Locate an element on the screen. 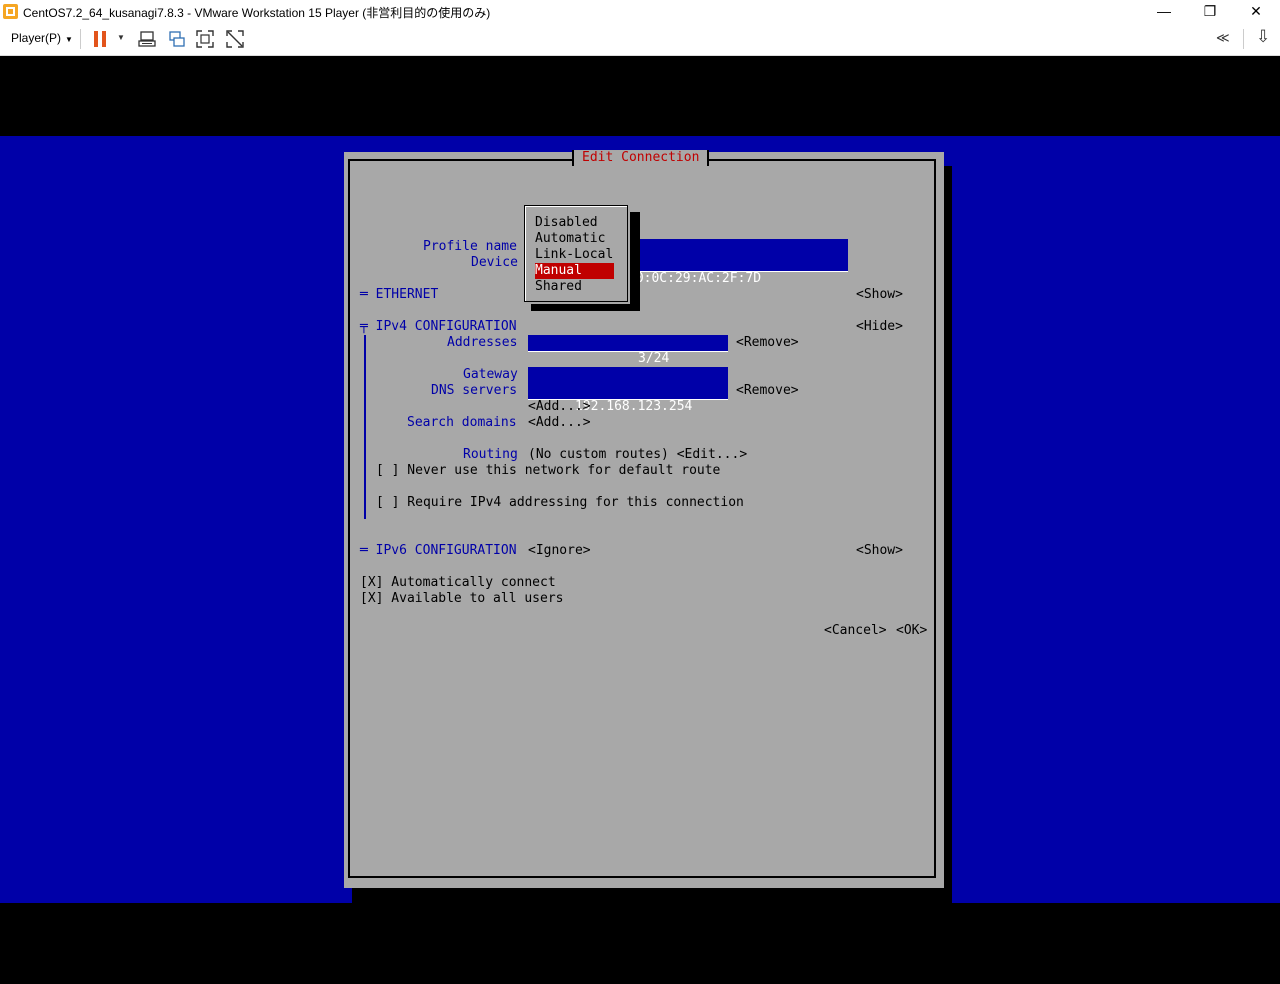 This screenshot has width=1280, height=984. method-option-automatic: Automatic is located at coordinates (574, 239).